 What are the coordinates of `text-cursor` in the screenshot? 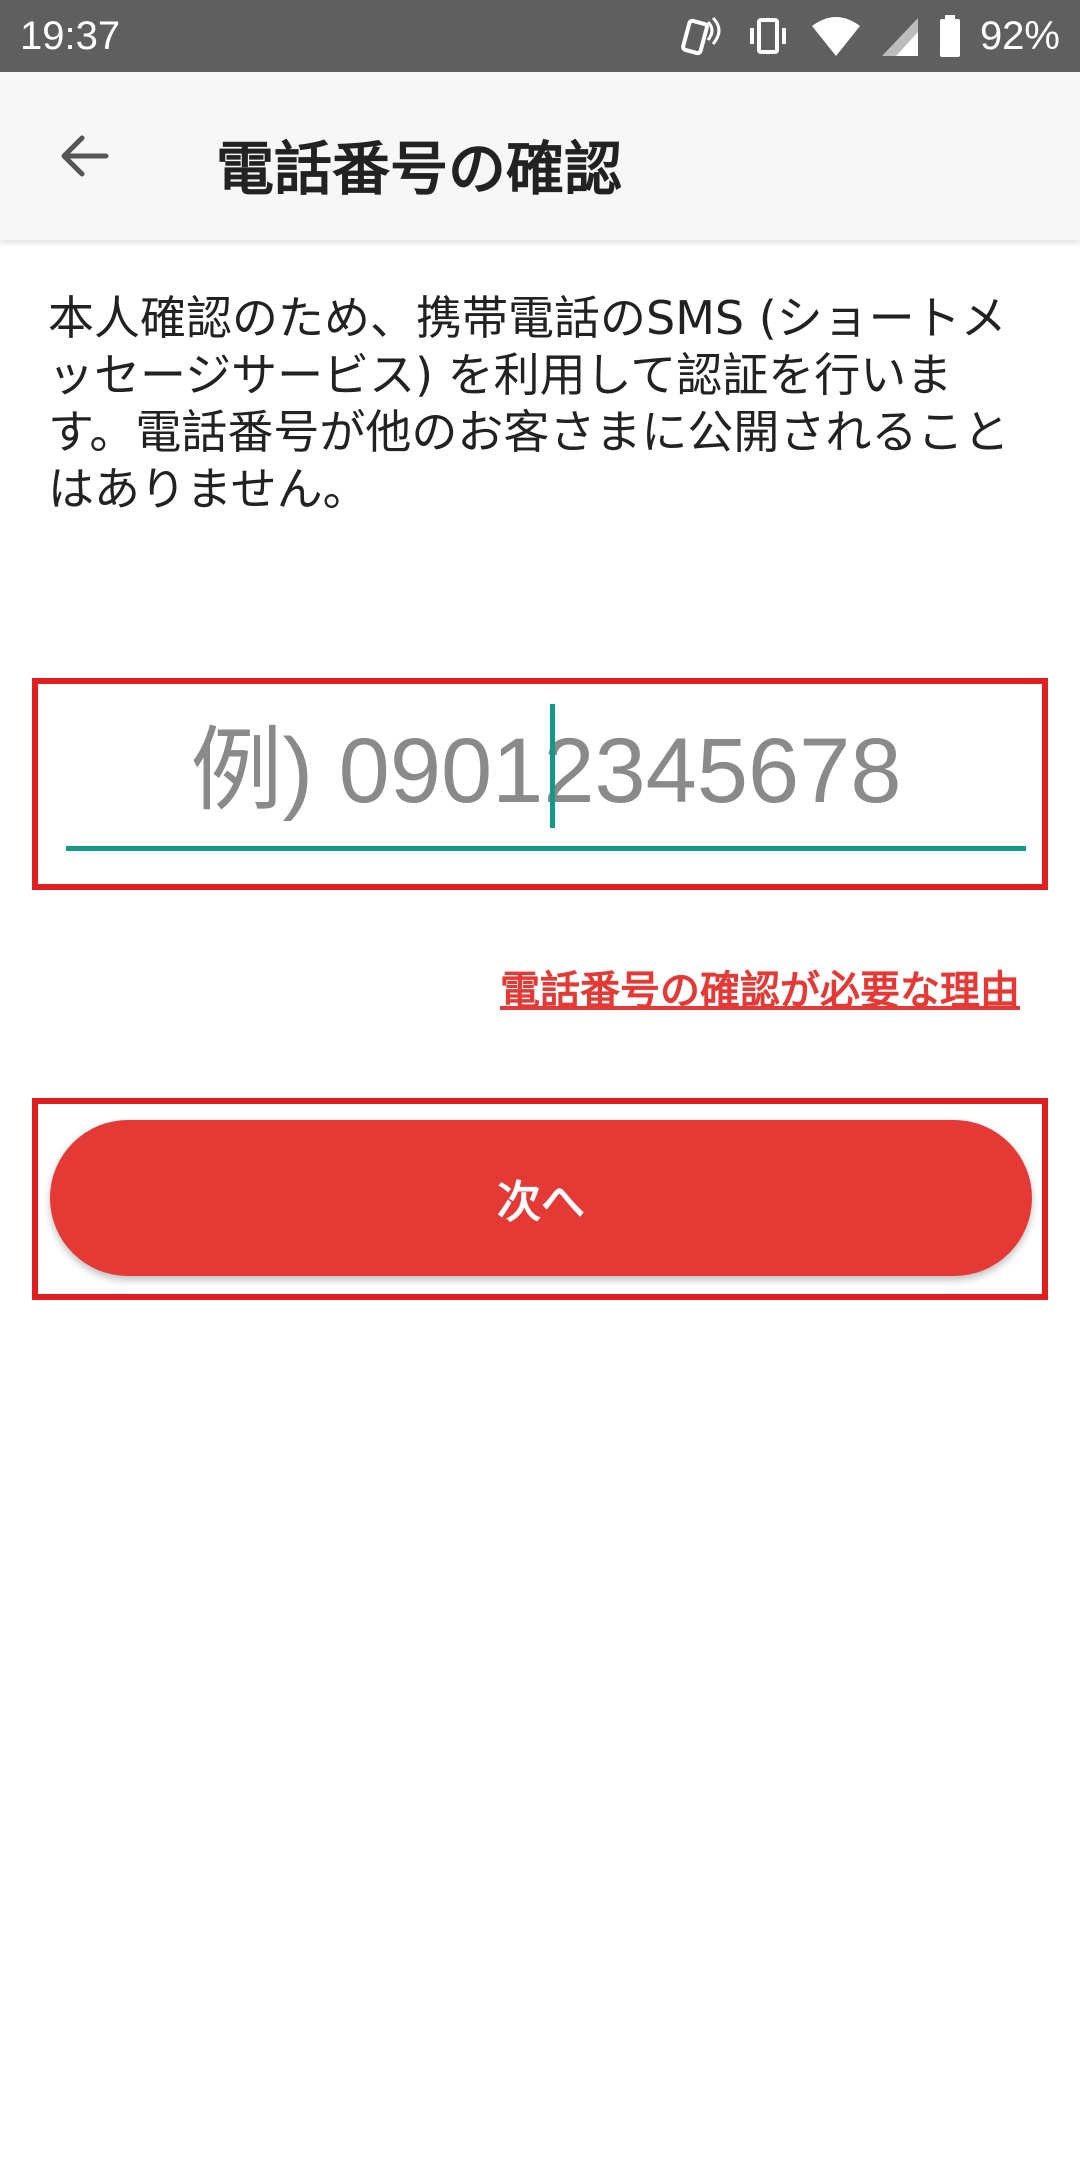 It's located at (552, 766).